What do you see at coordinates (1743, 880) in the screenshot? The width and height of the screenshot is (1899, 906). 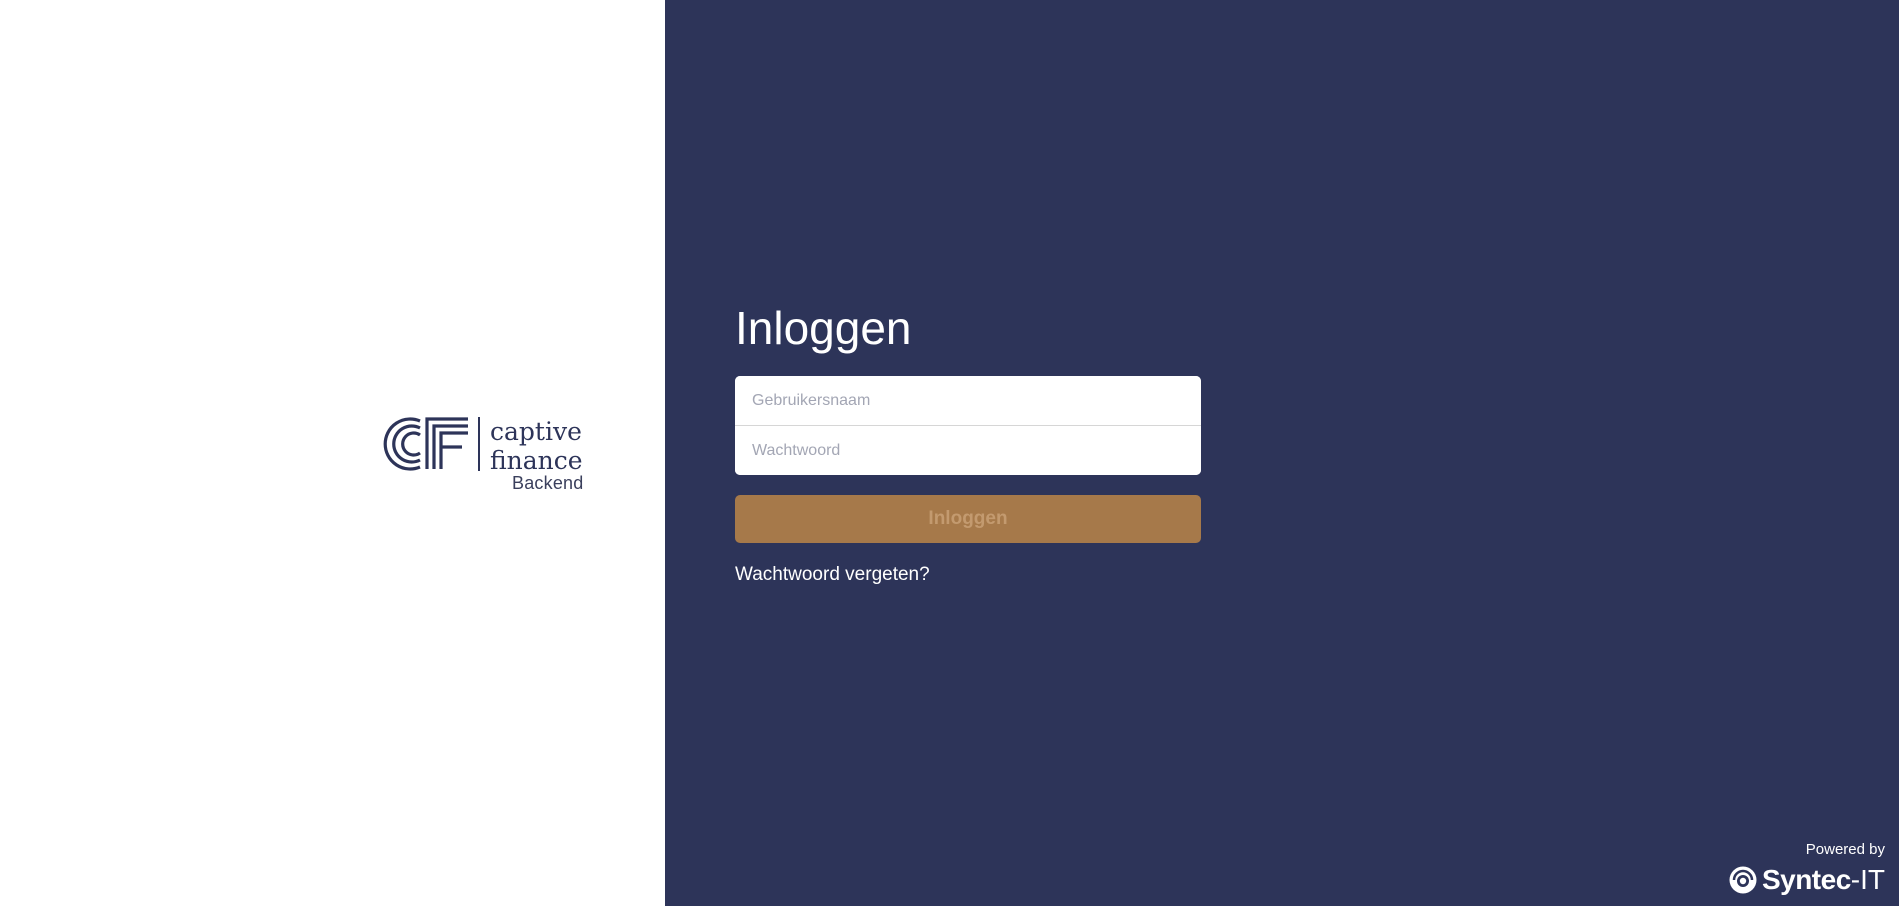 I see `syntec-logo-icon` at bounding box center [1743, 880].